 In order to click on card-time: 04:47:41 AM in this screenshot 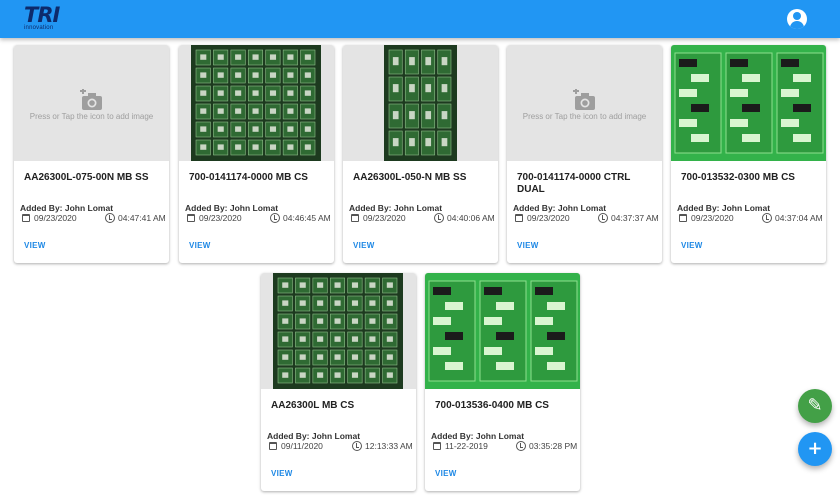, I will do `click(142, 218)`.